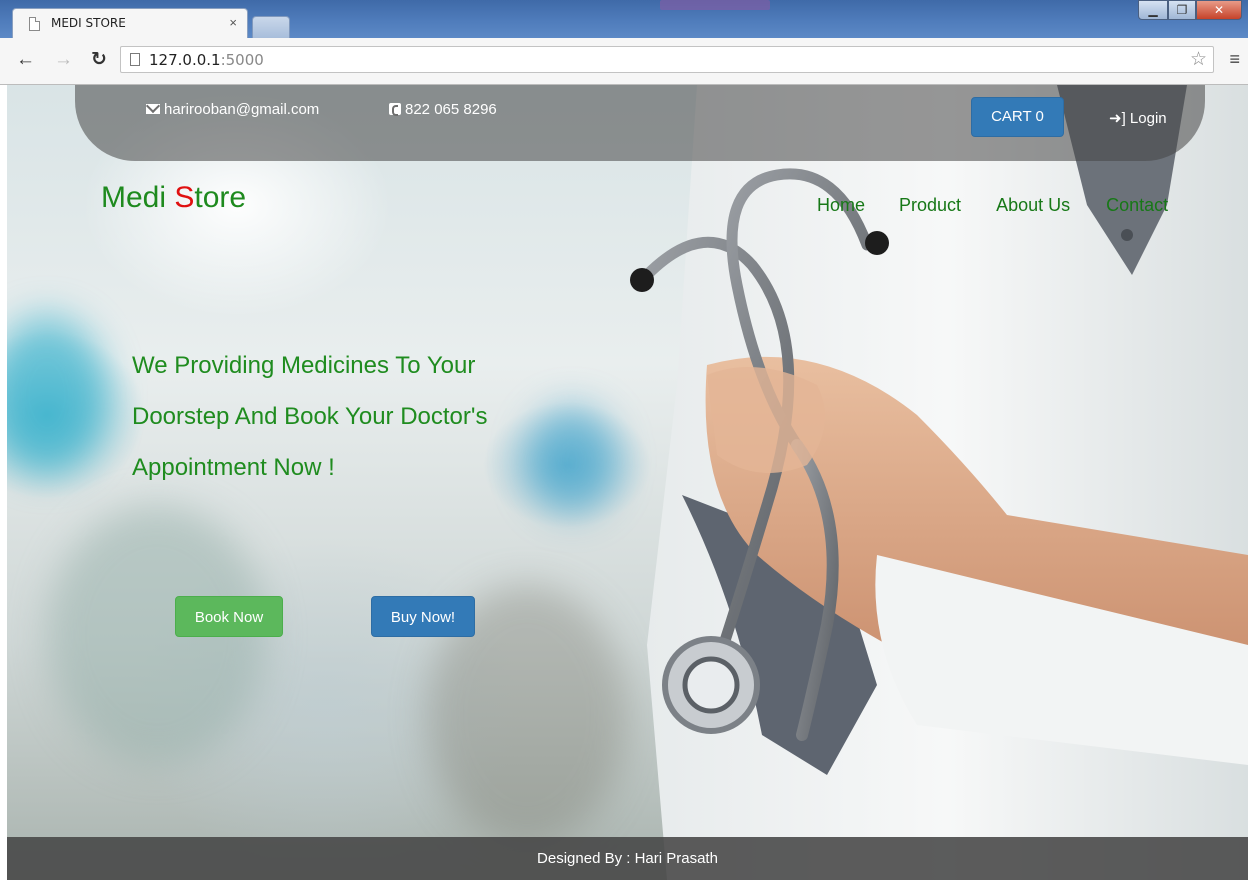 The width and height of the screenshot is (1248, 880). Describe the element at coordinates (229, 616) in the screenshot. I see `book-now-button: Book Now` at that location.